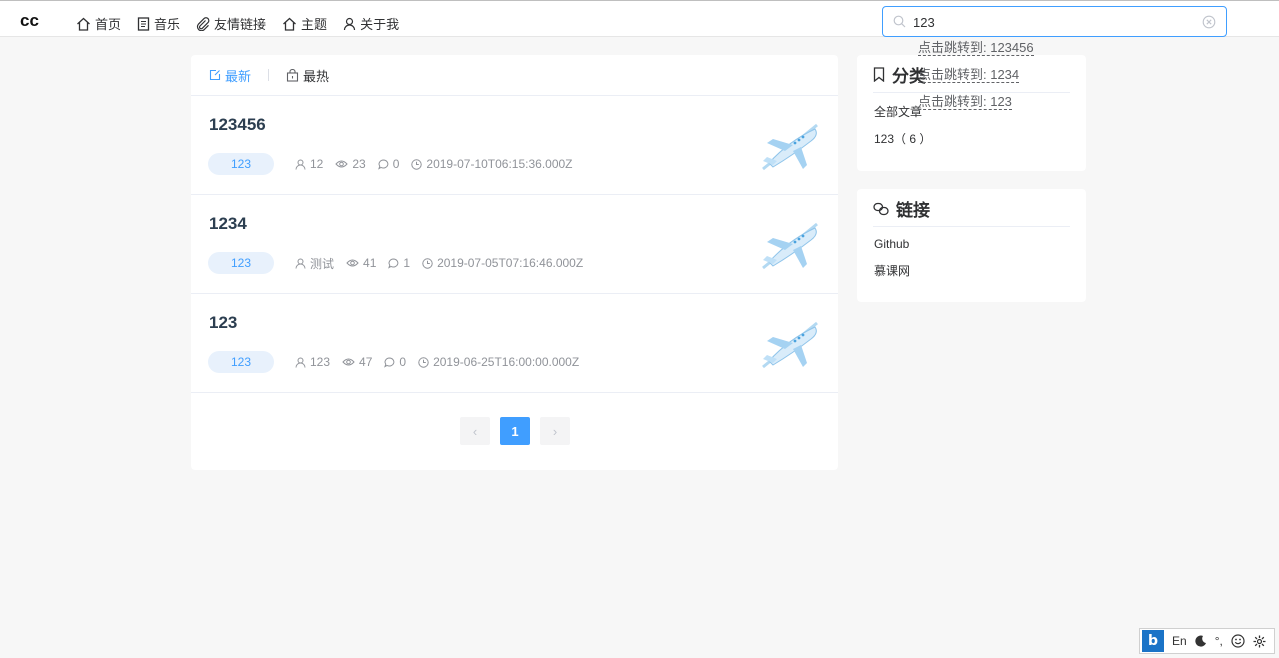 The width and height of the screenshot is (1279, 658). Describe the element at coordinates (158, 23) in the screenshot. I see `nav-item-music: 音乐` at that location.